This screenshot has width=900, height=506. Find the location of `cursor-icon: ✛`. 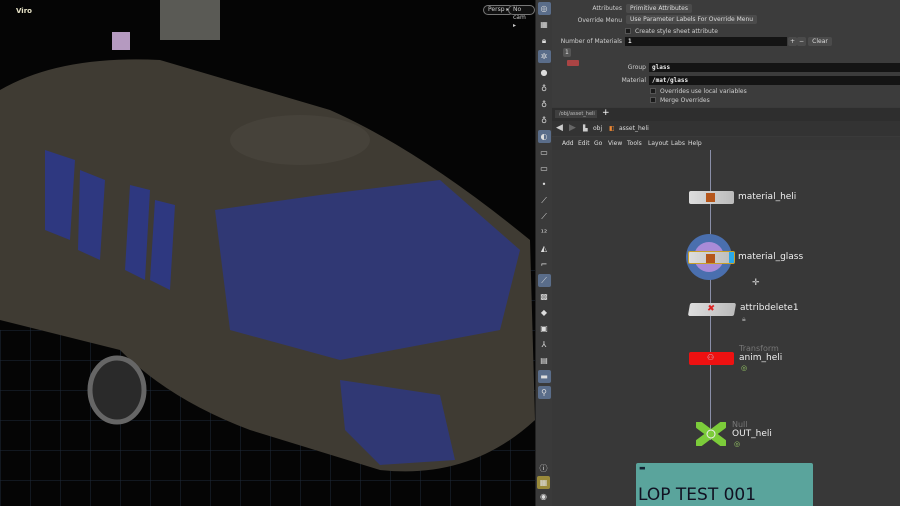

cursor-icon: ✛ is located at coordinates (756, 283).